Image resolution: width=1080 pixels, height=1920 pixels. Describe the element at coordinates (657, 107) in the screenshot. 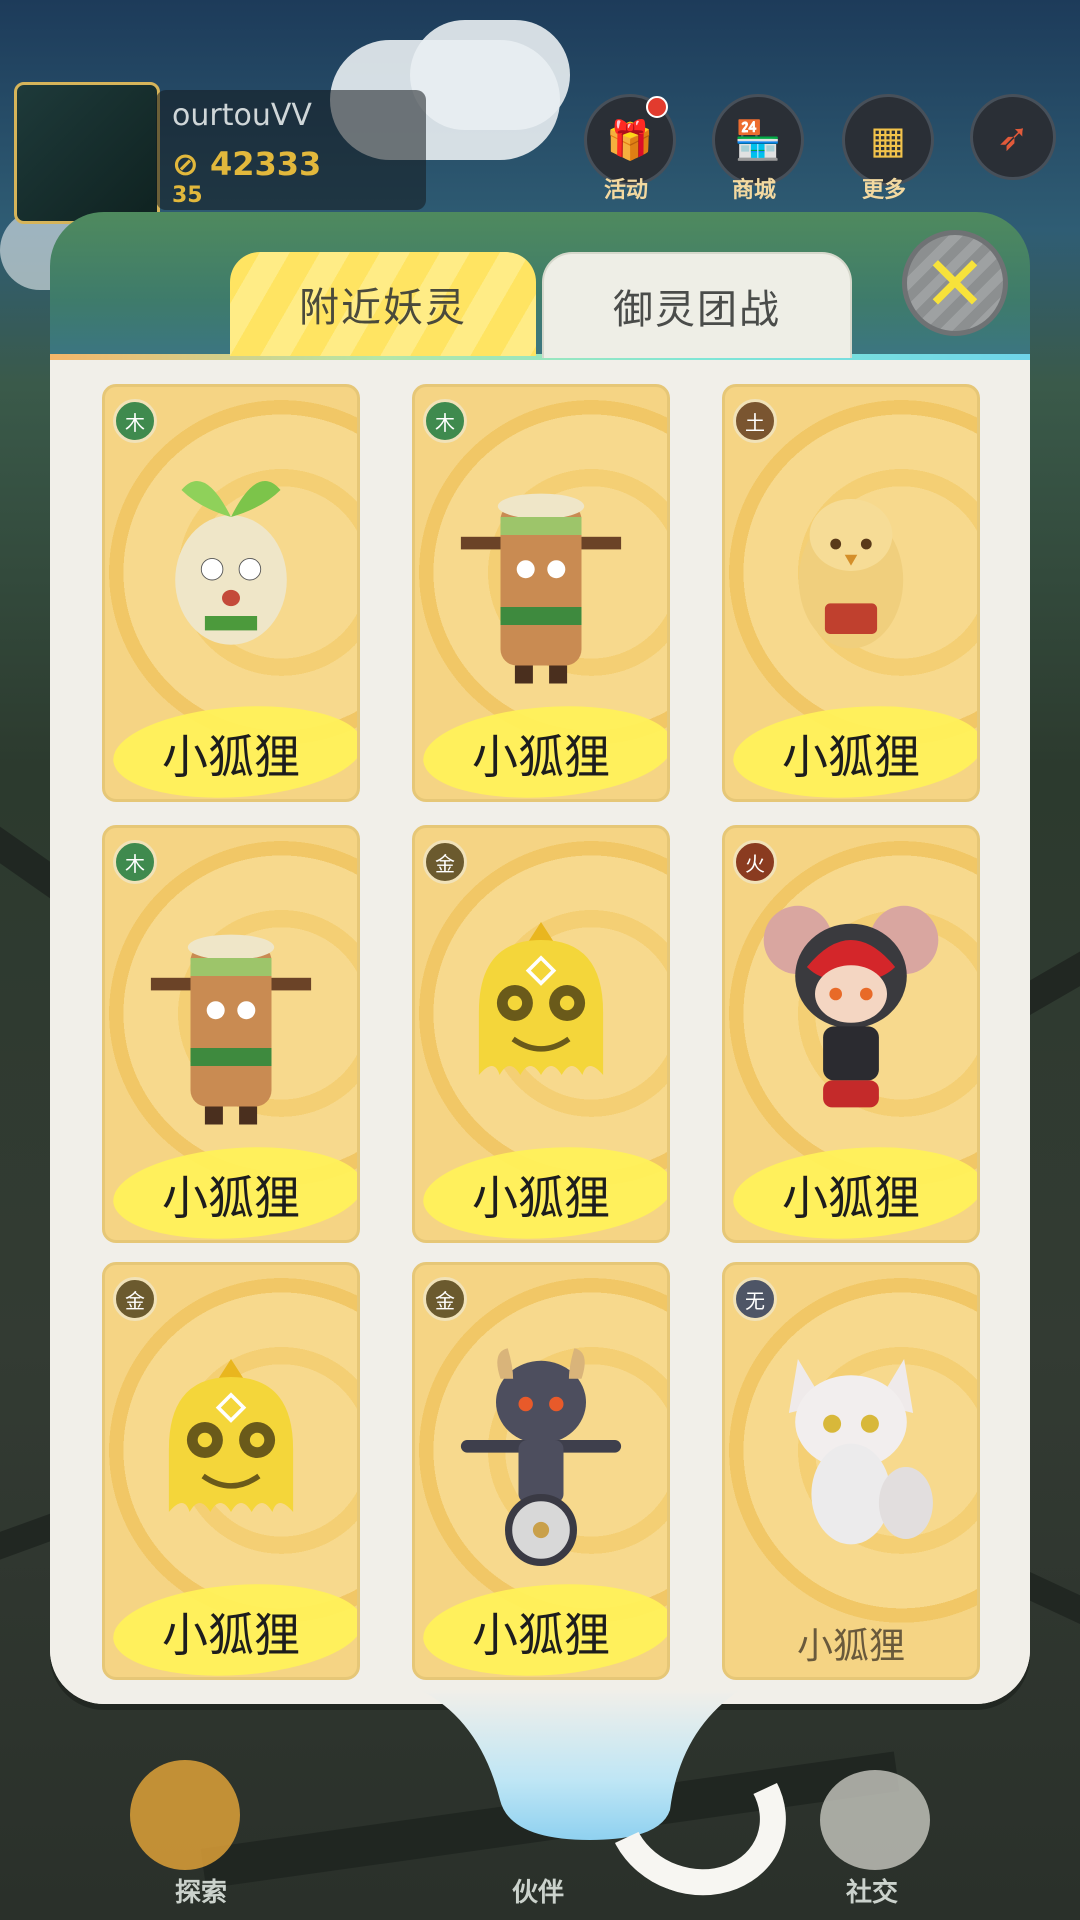

I see `notification-dot` at that location.